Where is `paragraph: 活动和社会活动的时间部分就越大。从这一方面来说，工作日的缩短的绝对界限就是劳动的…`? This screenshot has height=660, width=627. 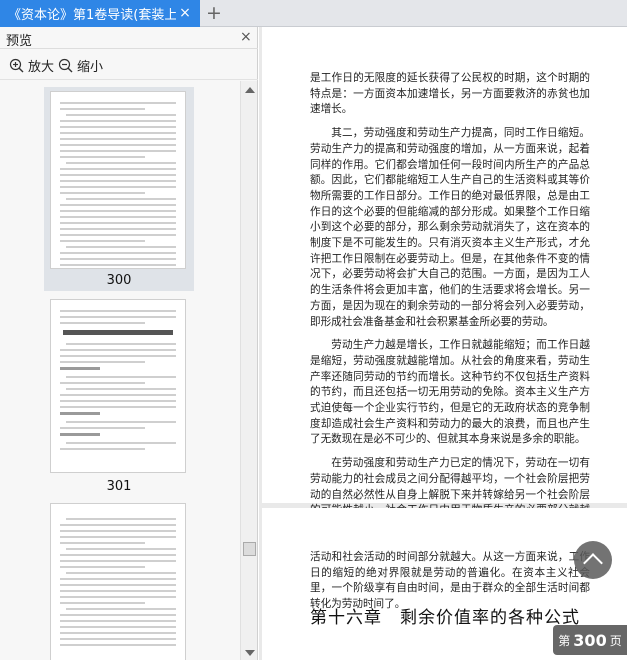
paragraph: 活动和社会活动的时间部分就越大。从这一方面来说，工作日的缩短的绝对界限就是劳动的… is located at coordinates (450, 581).